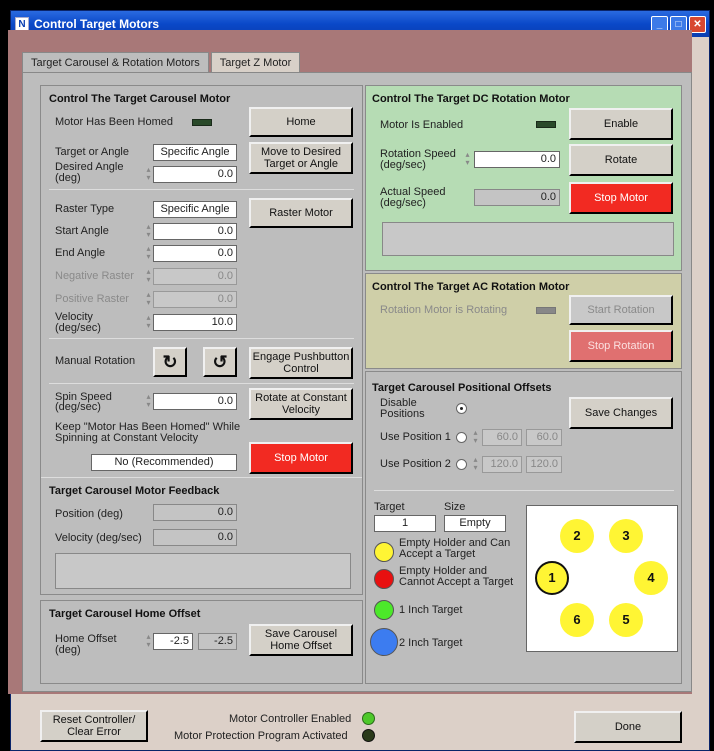 This screenshot has width=714, height=751. What do you see at coordinates (546, 310) in the screenshot?
I see `ac-rotating-led` at bounding box center [546, 310].